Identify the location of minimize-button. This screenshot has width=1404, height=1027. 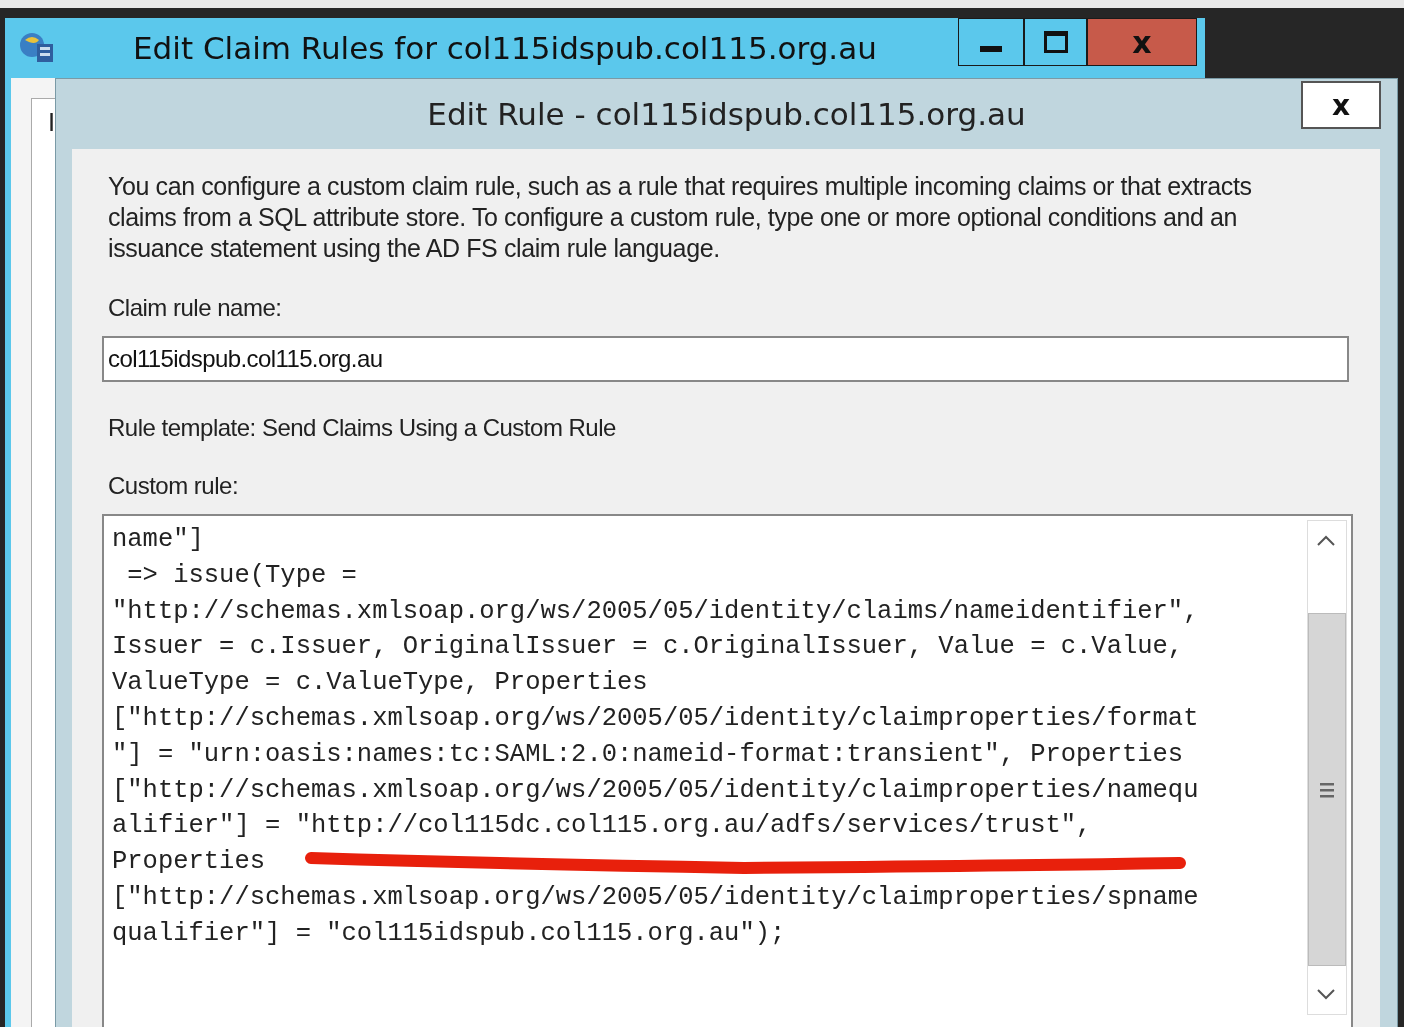
(991, 42).